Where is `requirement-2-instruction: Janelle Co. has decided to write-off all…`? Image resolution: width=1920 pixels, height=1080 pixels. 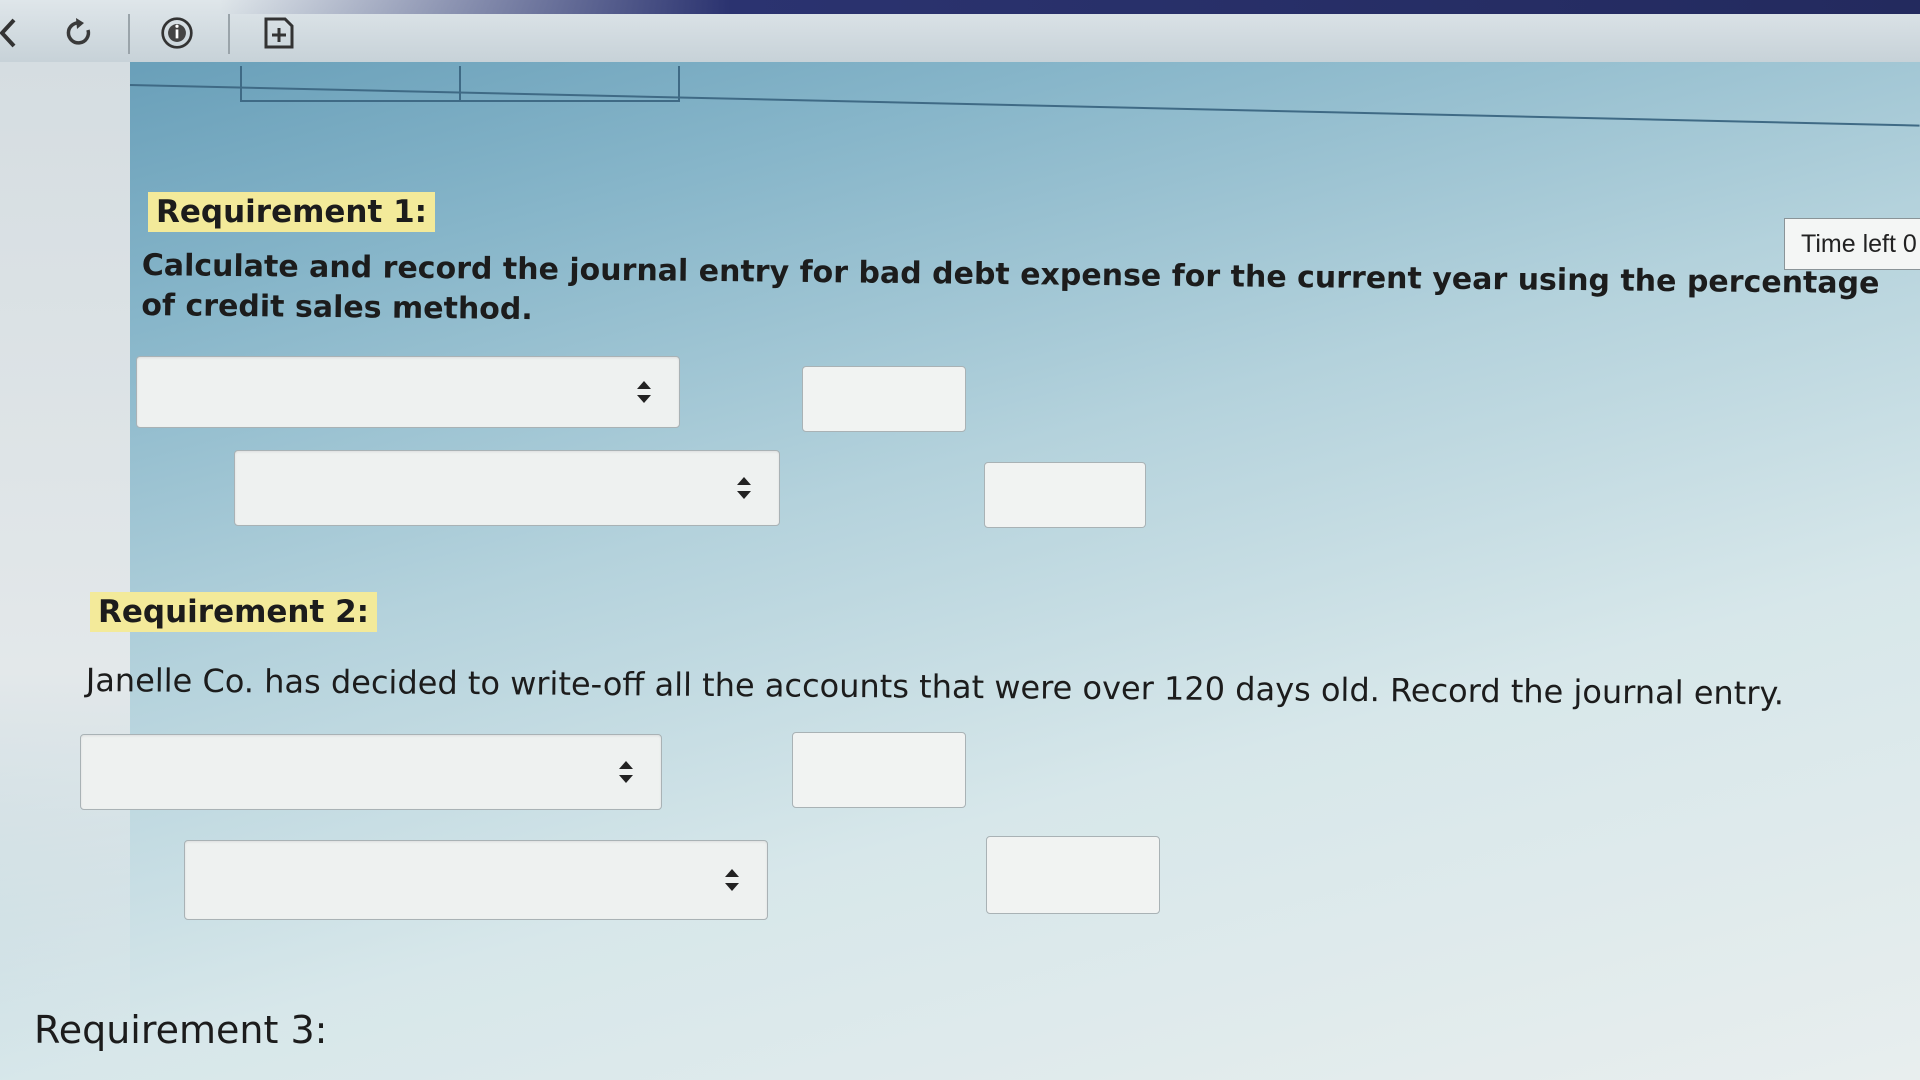
requirement-2-instruction: Janelle Co. has decided to write-off all… is located at coordinates (935, 686).